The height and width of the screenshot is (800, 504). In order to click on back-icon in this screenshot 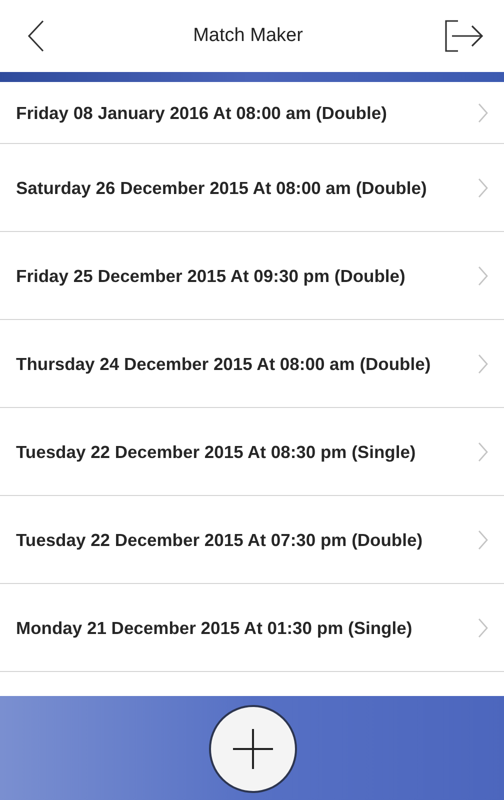, I will do `click(36, 36)`.